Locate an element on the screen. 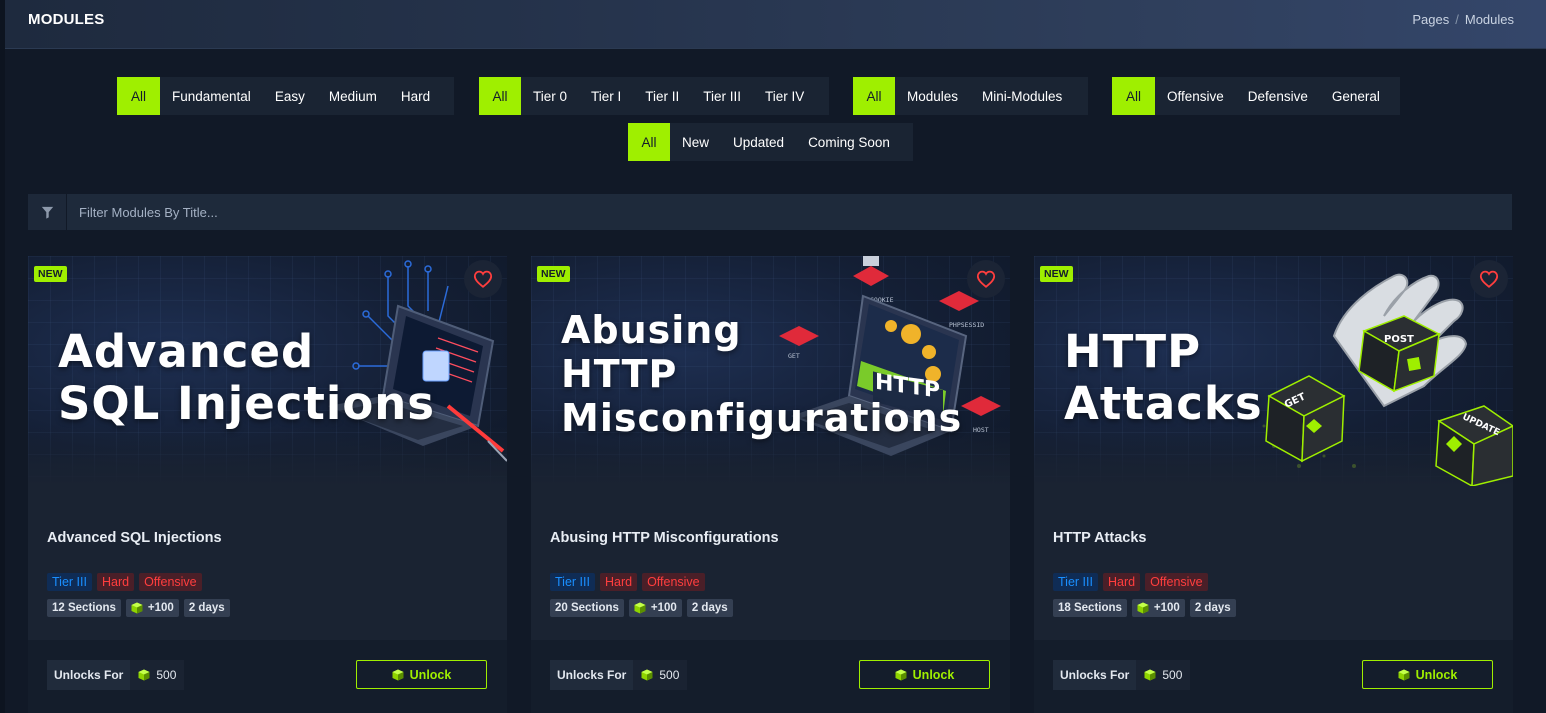 This screenshot has height=713, width=1546. filter-type: All Modules Mini-Modules is located at coordinates (970, 96).